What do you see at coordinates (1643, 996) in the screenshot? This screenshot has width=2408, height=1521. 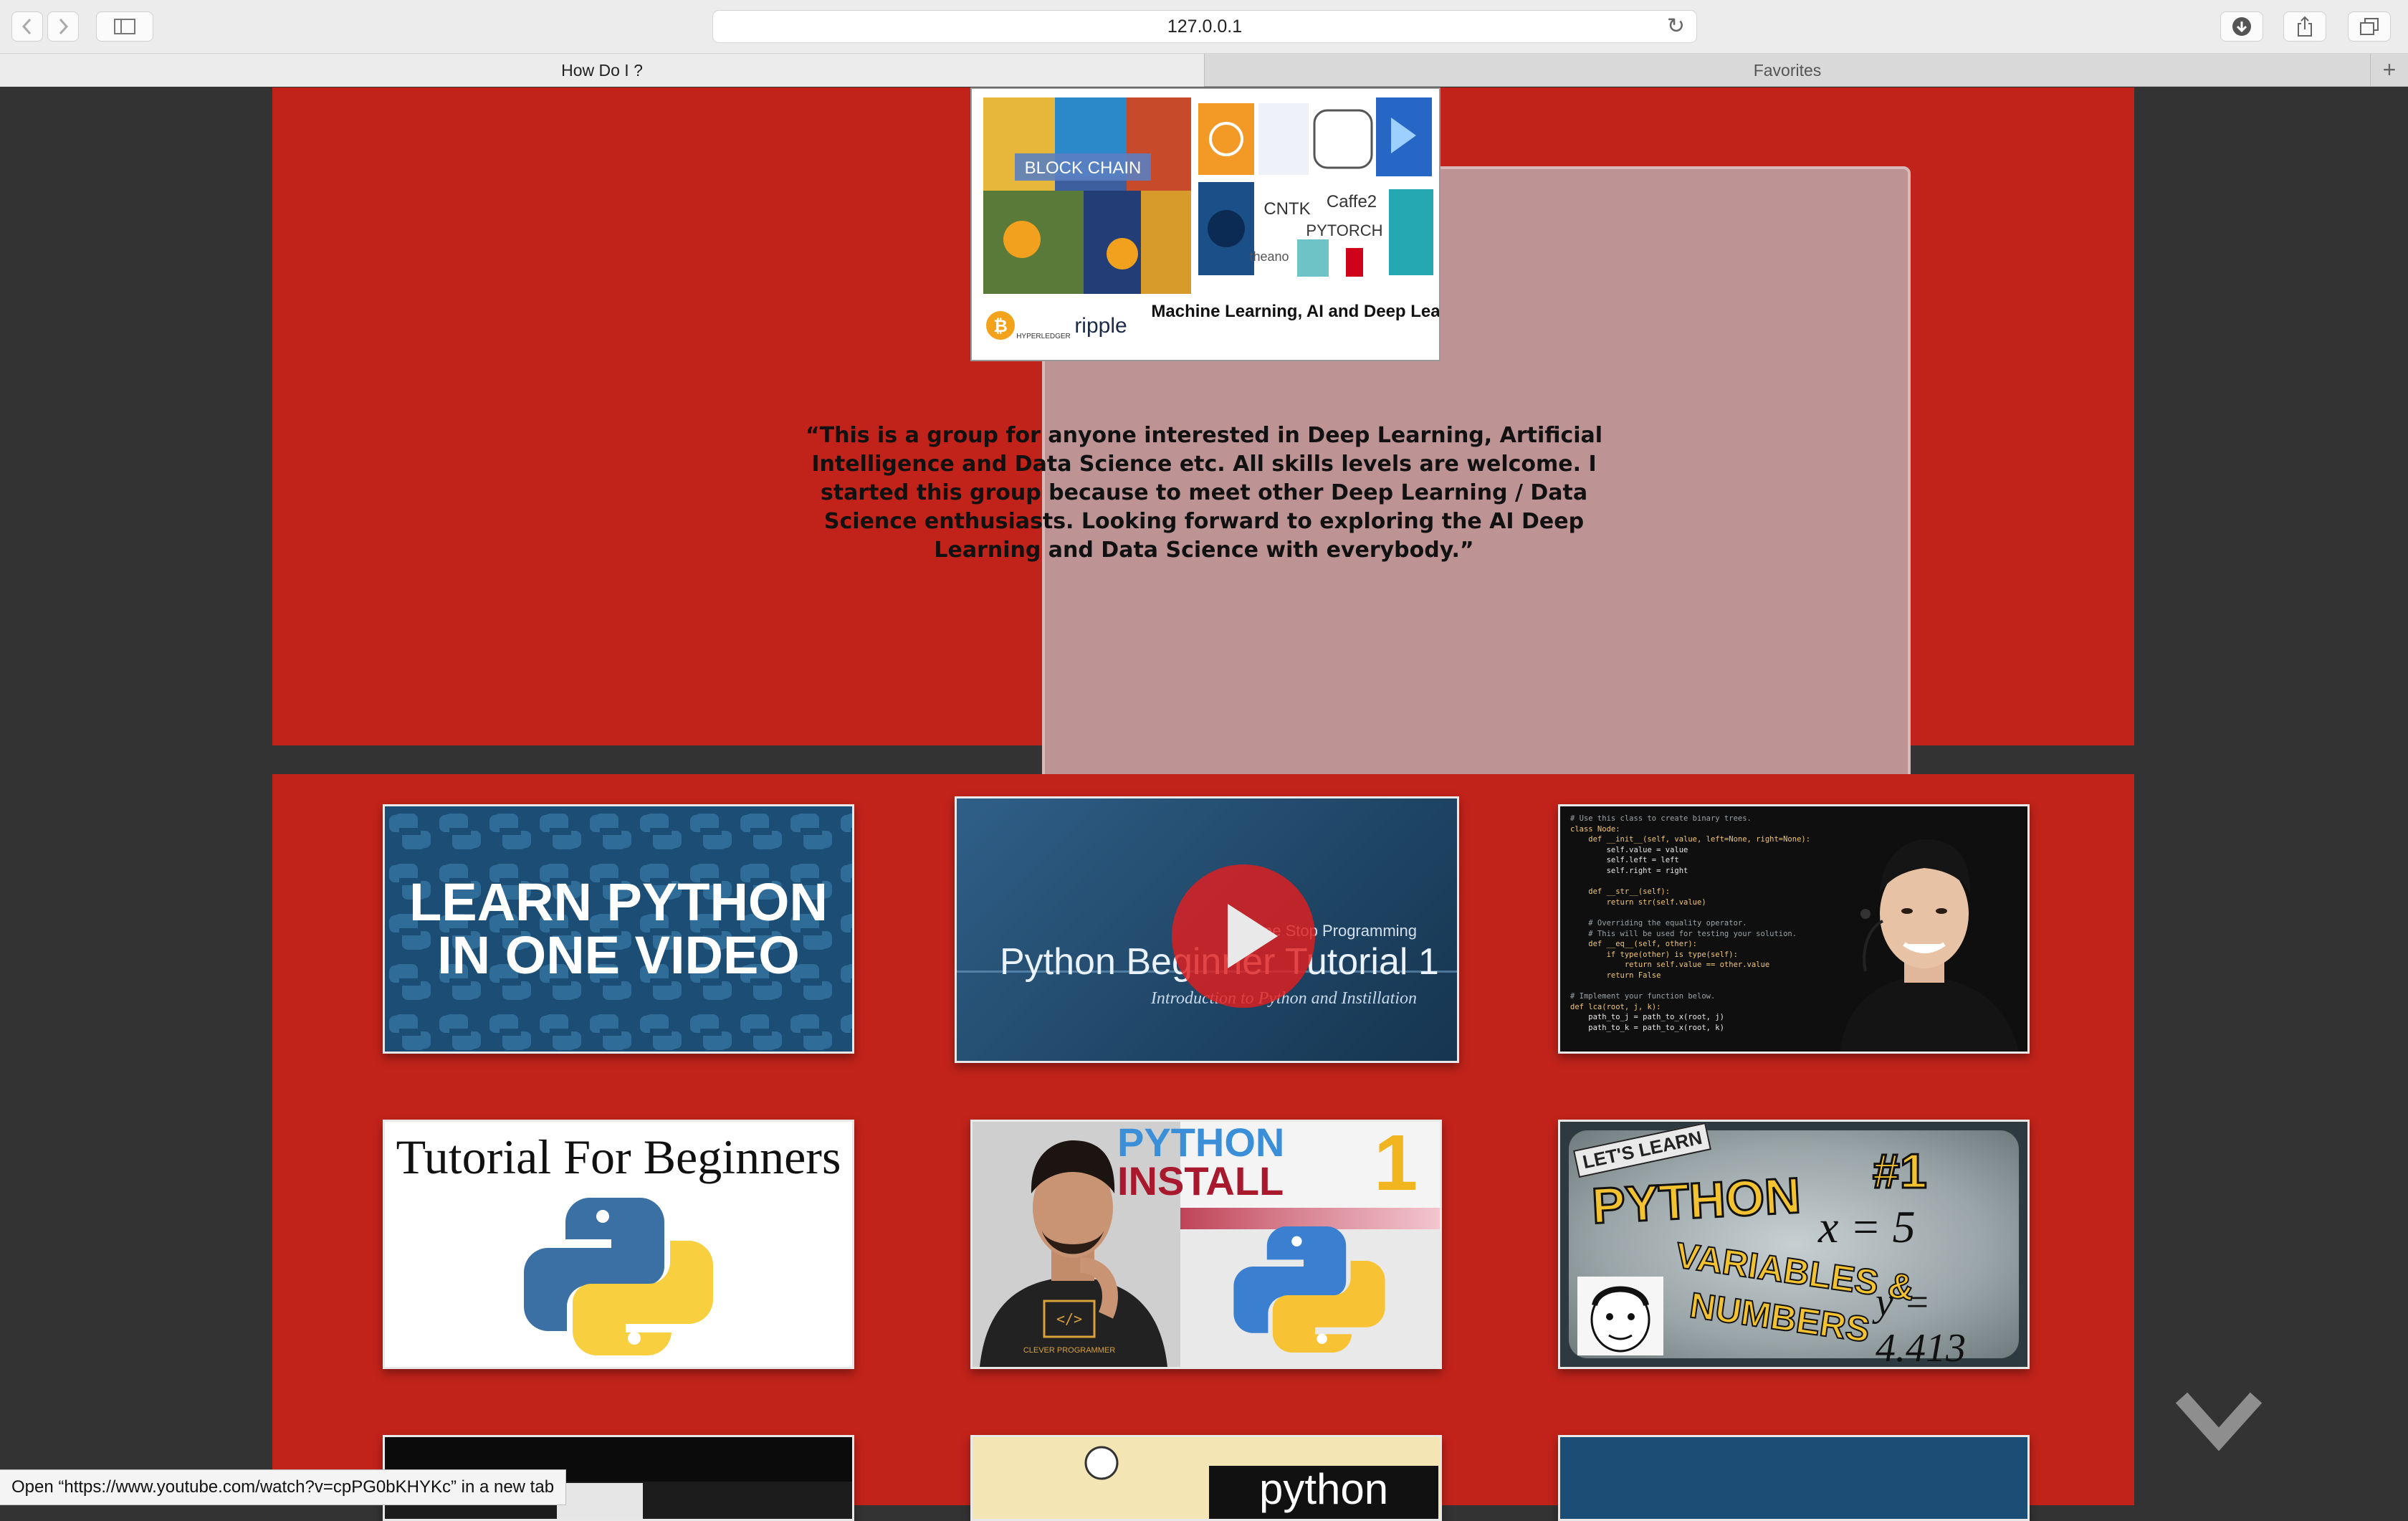 I see `code-line: # Implement your function below.` at bounding box center [1643, 996].